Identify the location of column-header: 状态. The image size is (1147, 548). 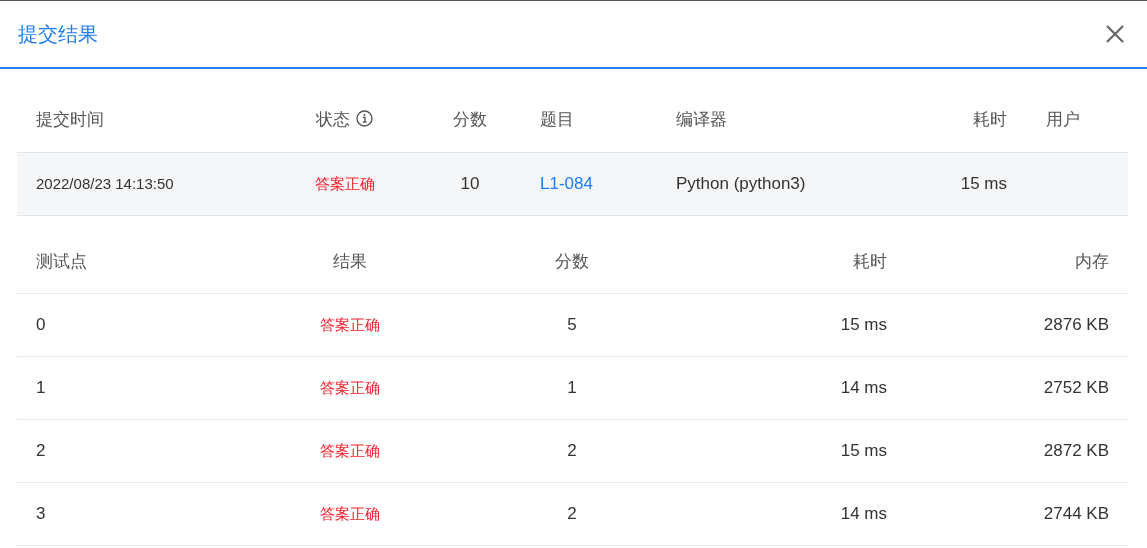
(333, 119).